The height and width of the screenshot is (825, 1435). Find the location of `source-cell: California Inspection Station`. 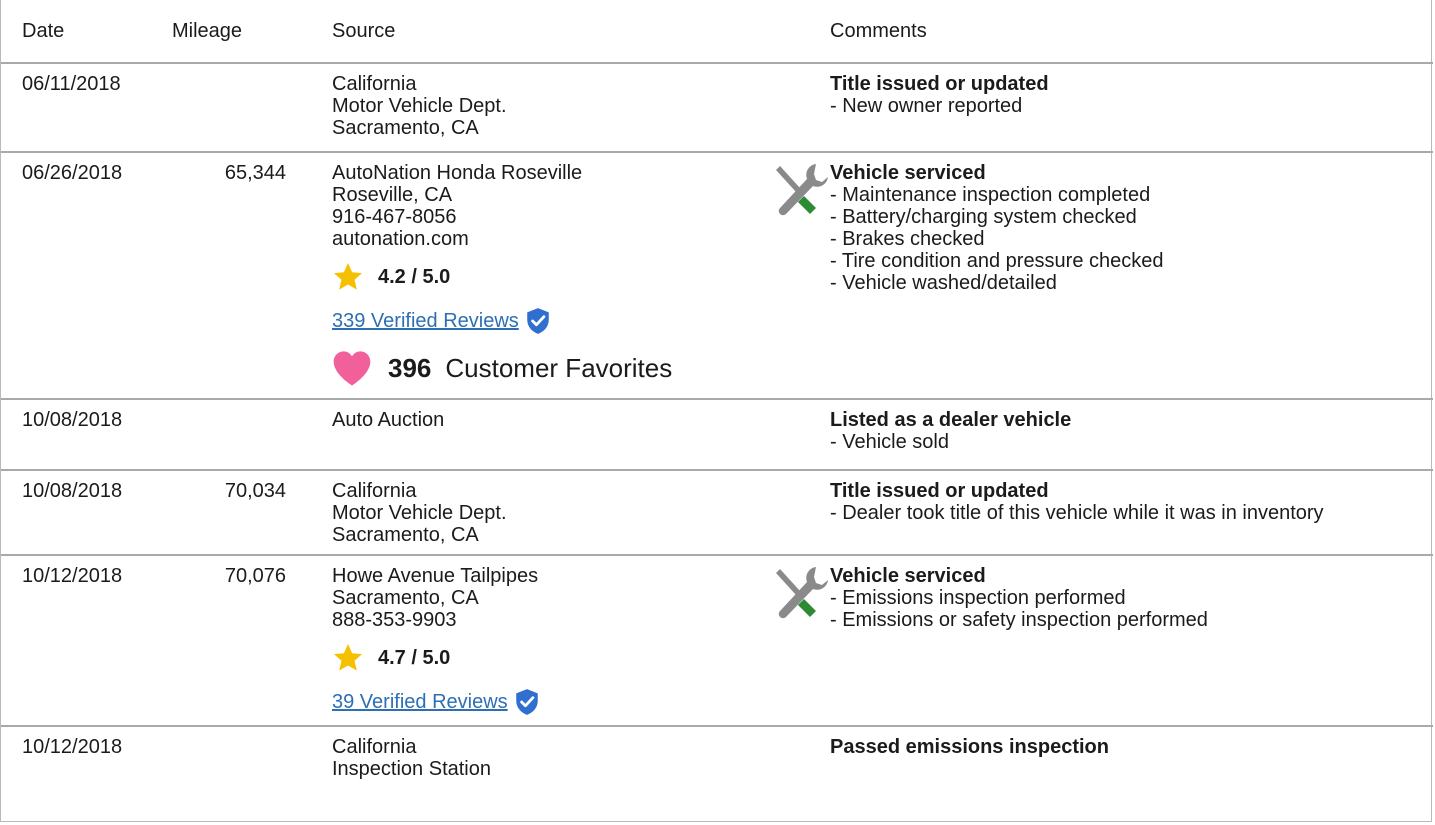

source-cell: California Inspection Station is located at coordinates (532, 757).